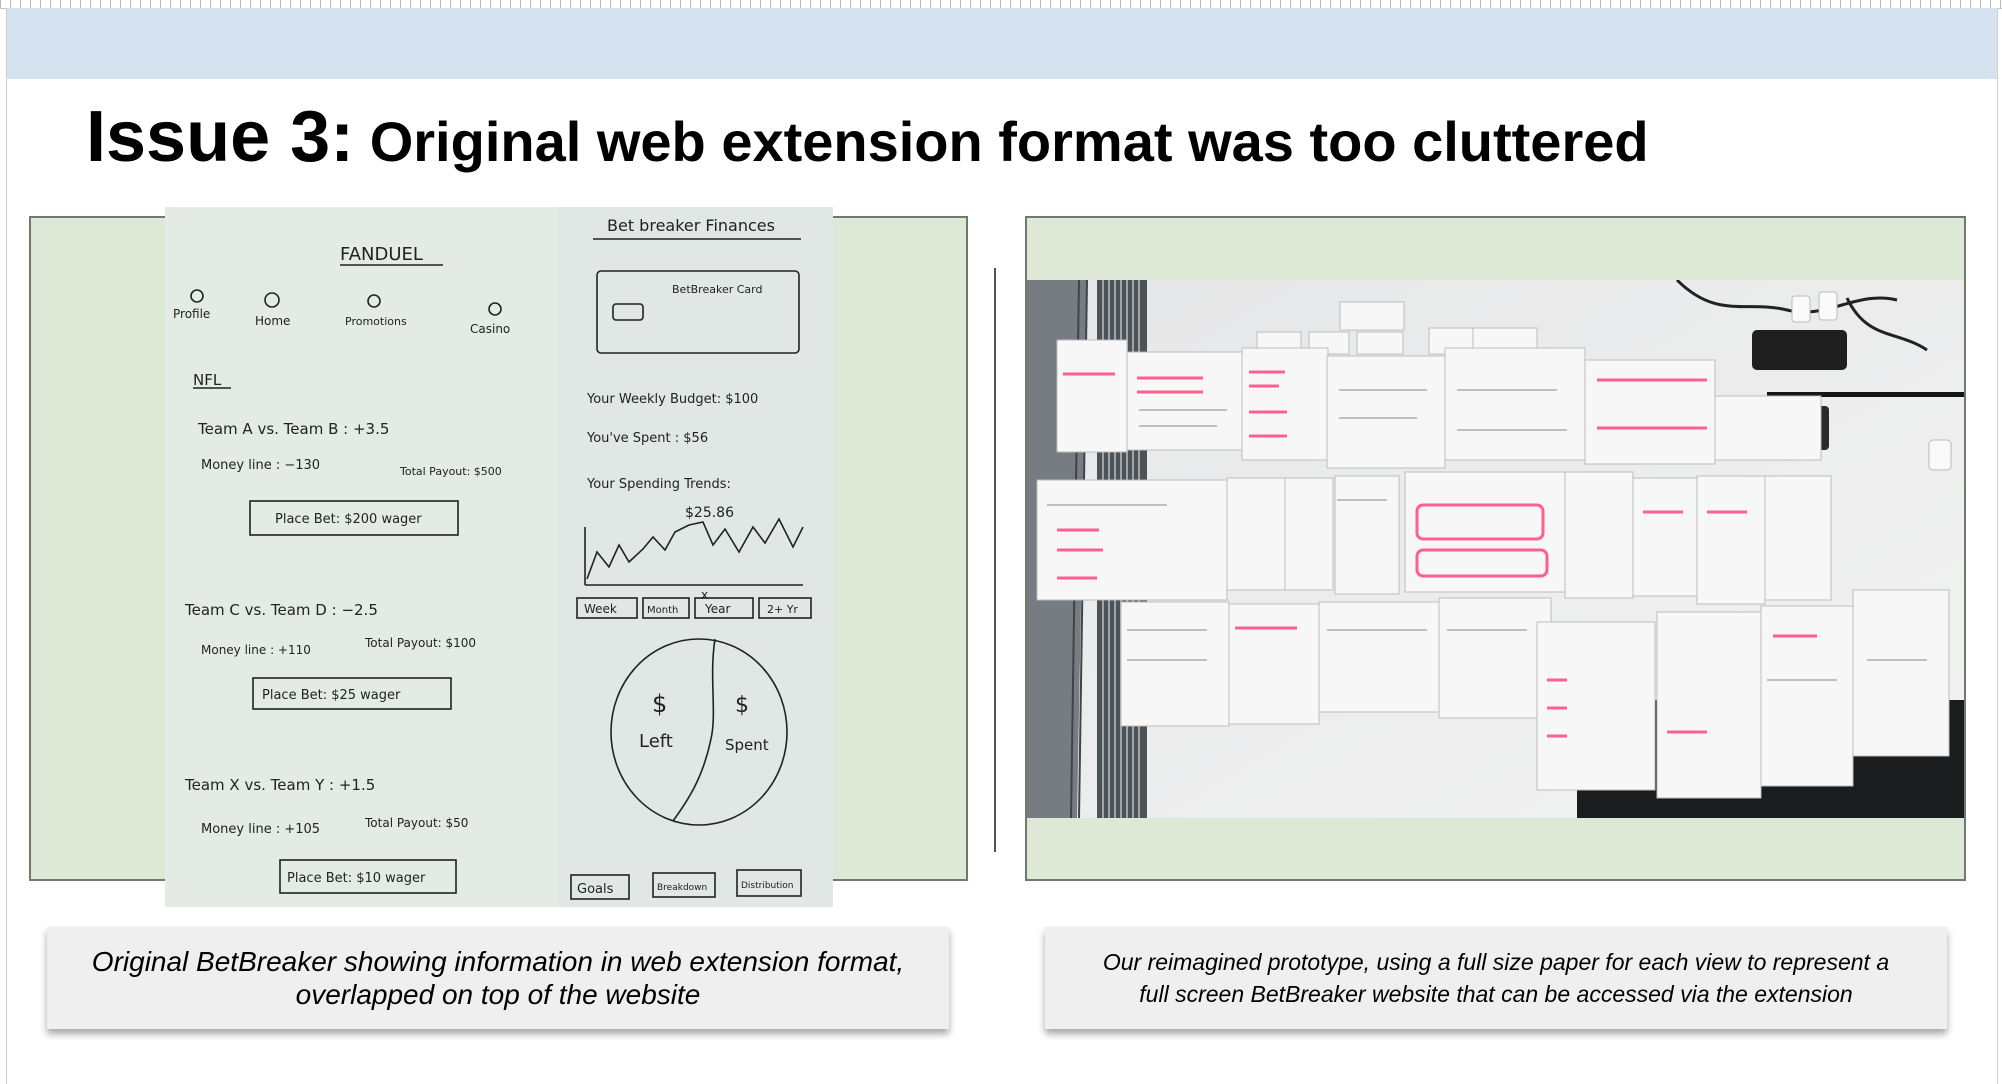  Describe the element at coordinates (742, 705) in the screenshot. I see `pie-spent-currency: $` at that location.